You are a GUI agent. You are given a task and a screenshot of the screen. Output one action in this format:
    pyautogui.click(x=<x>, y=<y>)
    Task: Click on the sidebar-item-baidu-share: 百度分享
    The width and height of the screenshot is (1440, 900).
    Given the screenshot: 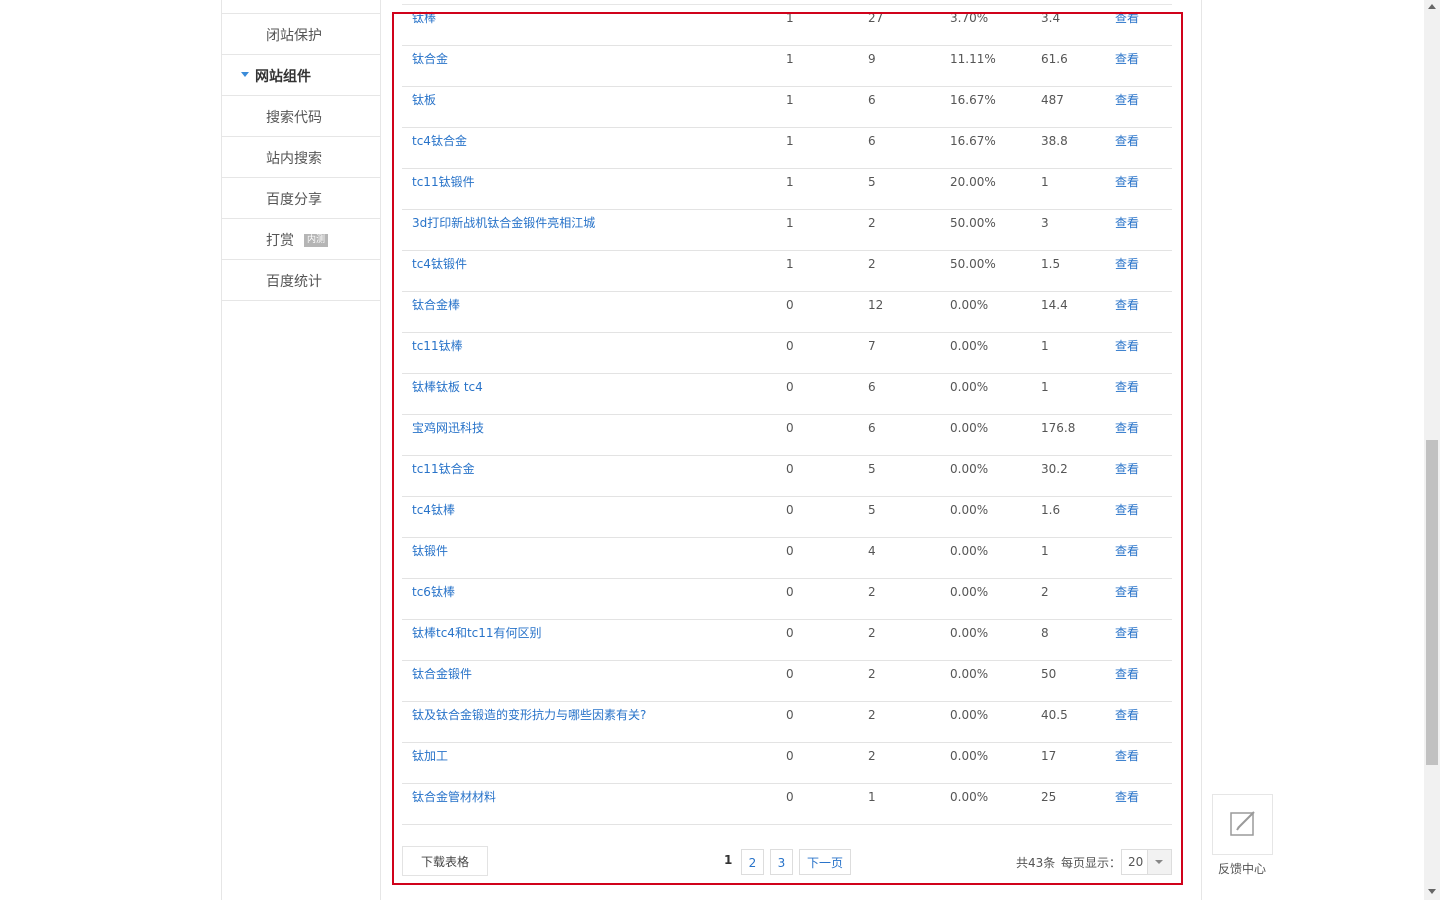 What is the action you would take?
    pyautogui.click(x=301, y=198)
    